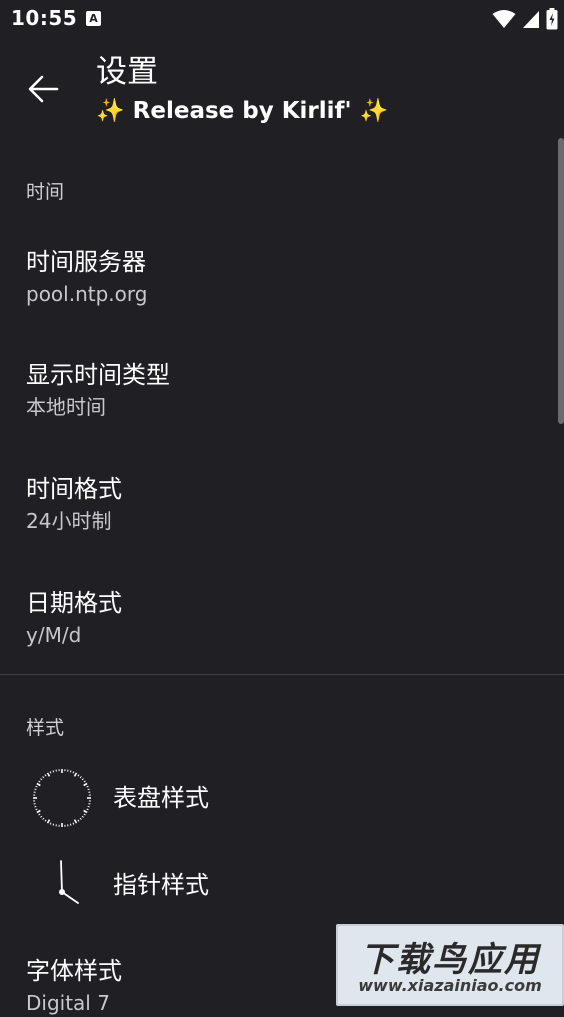 This screenshot has height=1017, width=564. What do you see at coordinates (552, 19) in the screenshot?
I see `battery-icon` at bounding box center [552, 19].